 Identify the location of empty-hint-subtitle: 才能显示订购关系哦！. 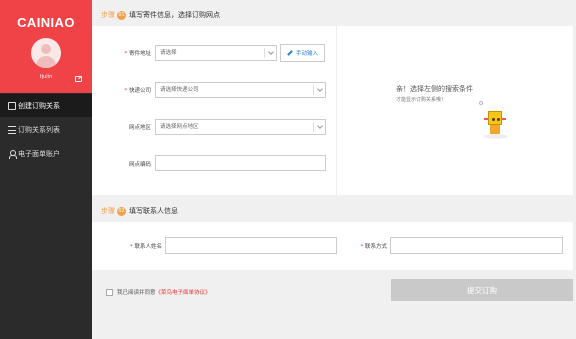
(421, 100).